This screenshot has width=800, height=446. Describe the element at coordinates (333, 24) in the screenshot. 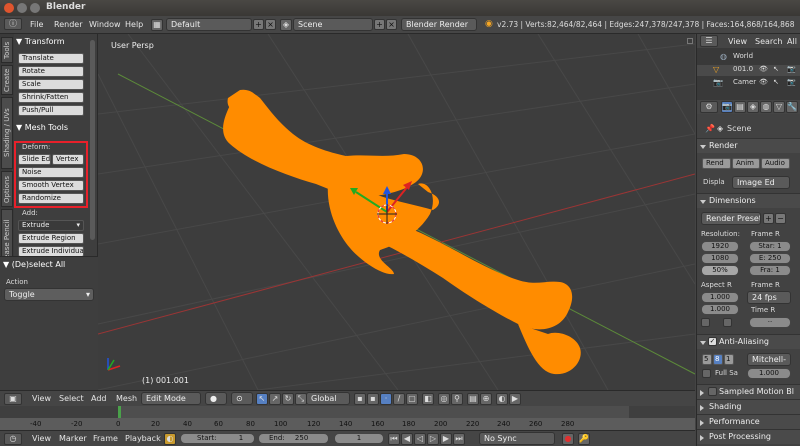

I see `scene-select: Scene` at that location.